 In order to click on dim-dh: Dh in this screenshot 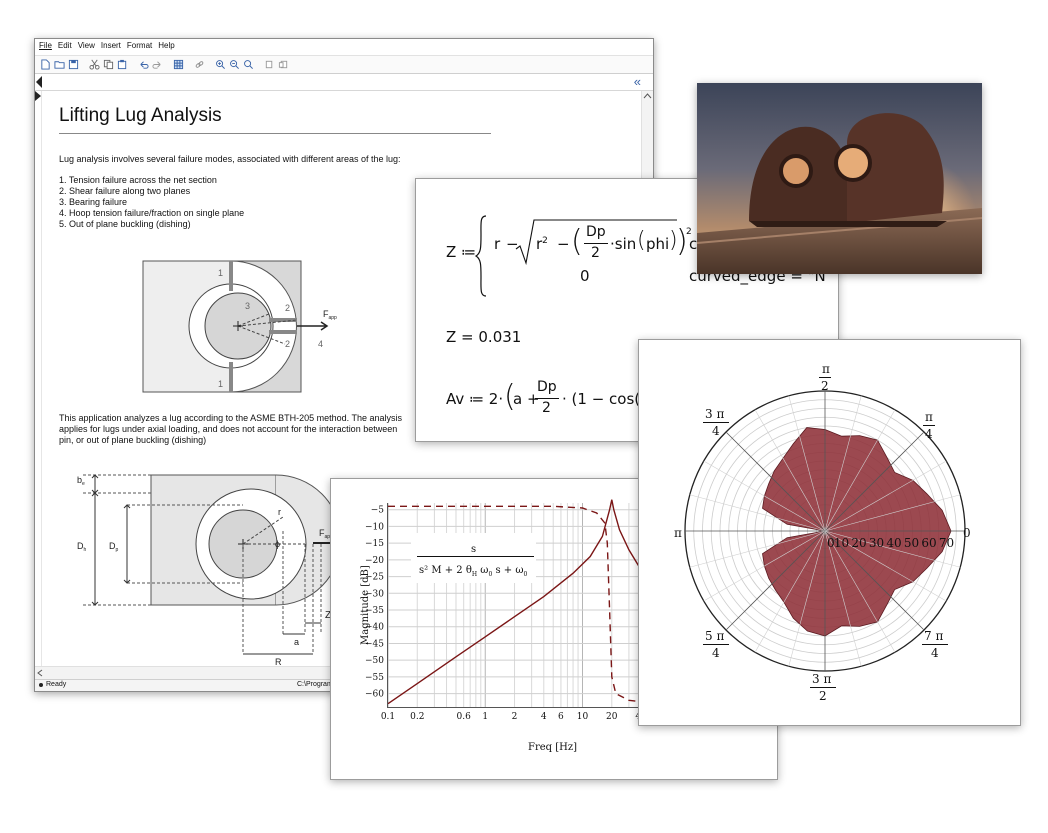, I will do `click(82, 547)`.